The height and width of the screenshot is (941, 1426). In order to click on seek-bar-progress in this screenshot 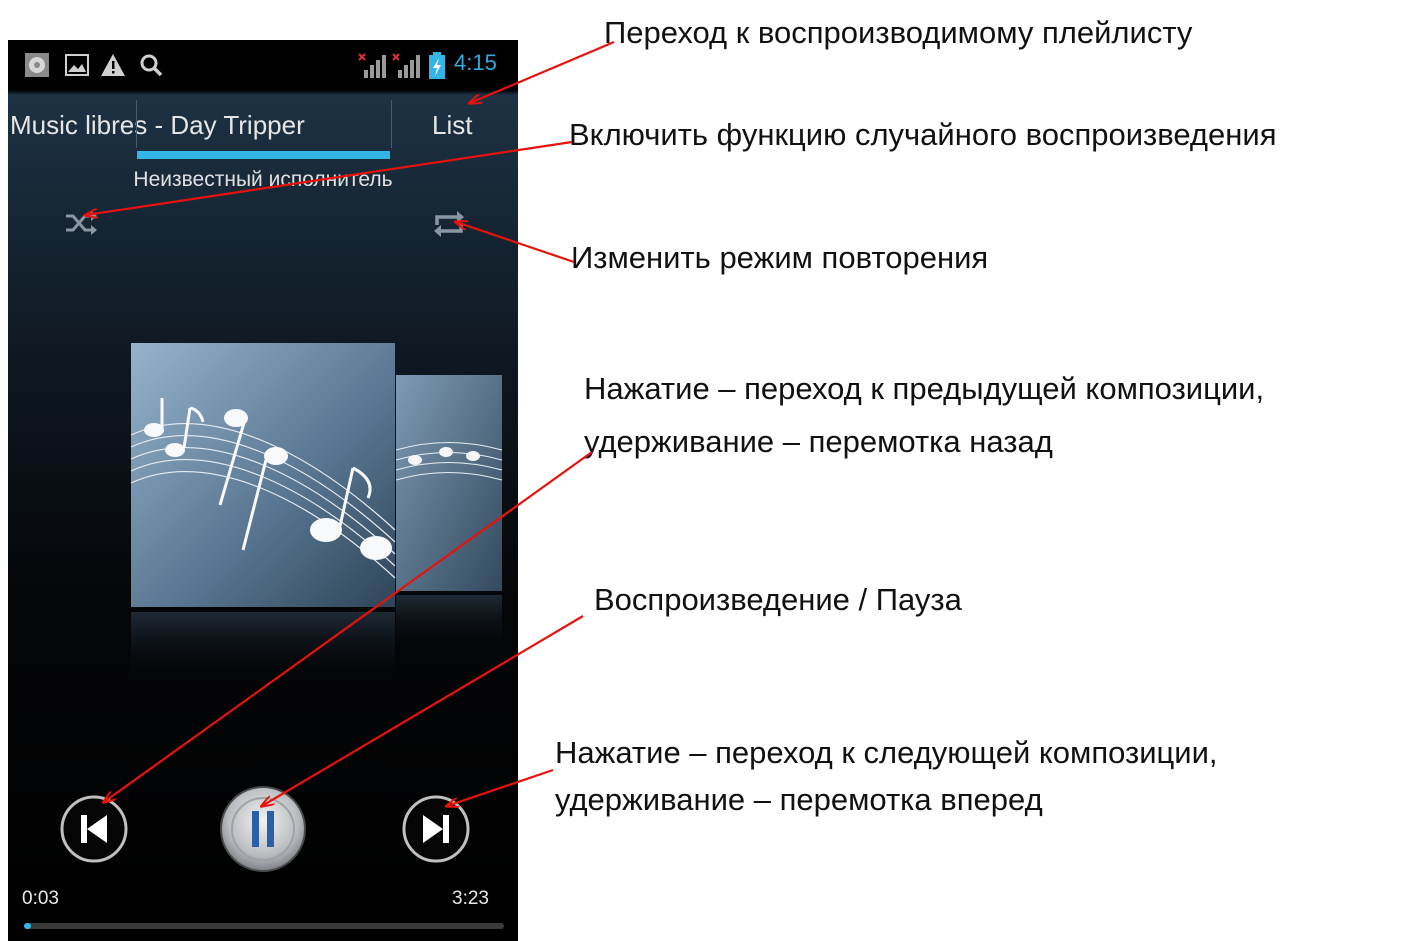, I will do `click(28, 926)`.